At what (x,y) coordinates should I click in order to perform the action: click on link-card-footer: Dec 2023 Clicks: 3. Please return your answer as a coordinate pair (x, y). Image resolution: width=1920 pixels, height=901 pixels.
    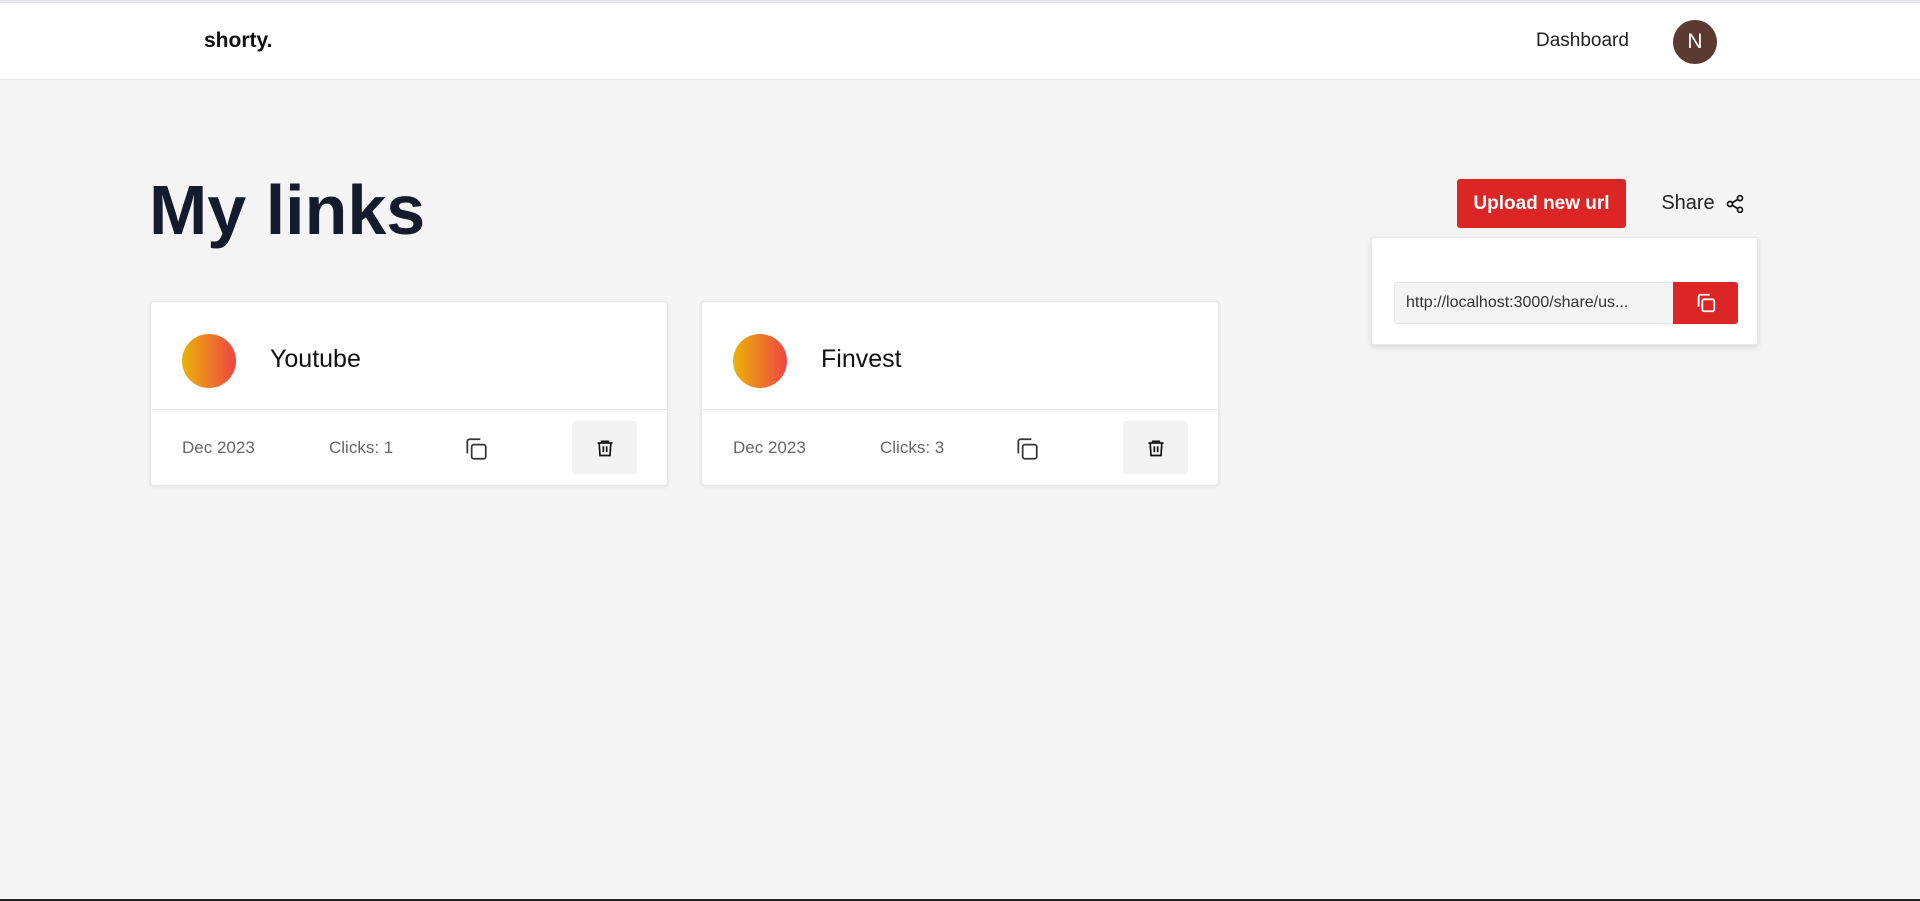
    Looking at the image, I should click on (960, 448).